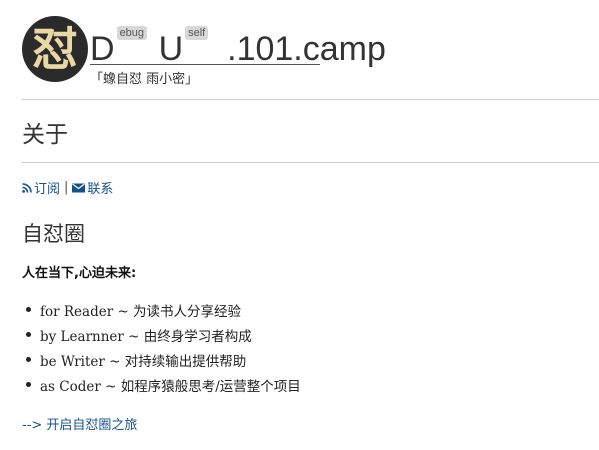  I want to click on site-title-d: D, so click(102, 49).